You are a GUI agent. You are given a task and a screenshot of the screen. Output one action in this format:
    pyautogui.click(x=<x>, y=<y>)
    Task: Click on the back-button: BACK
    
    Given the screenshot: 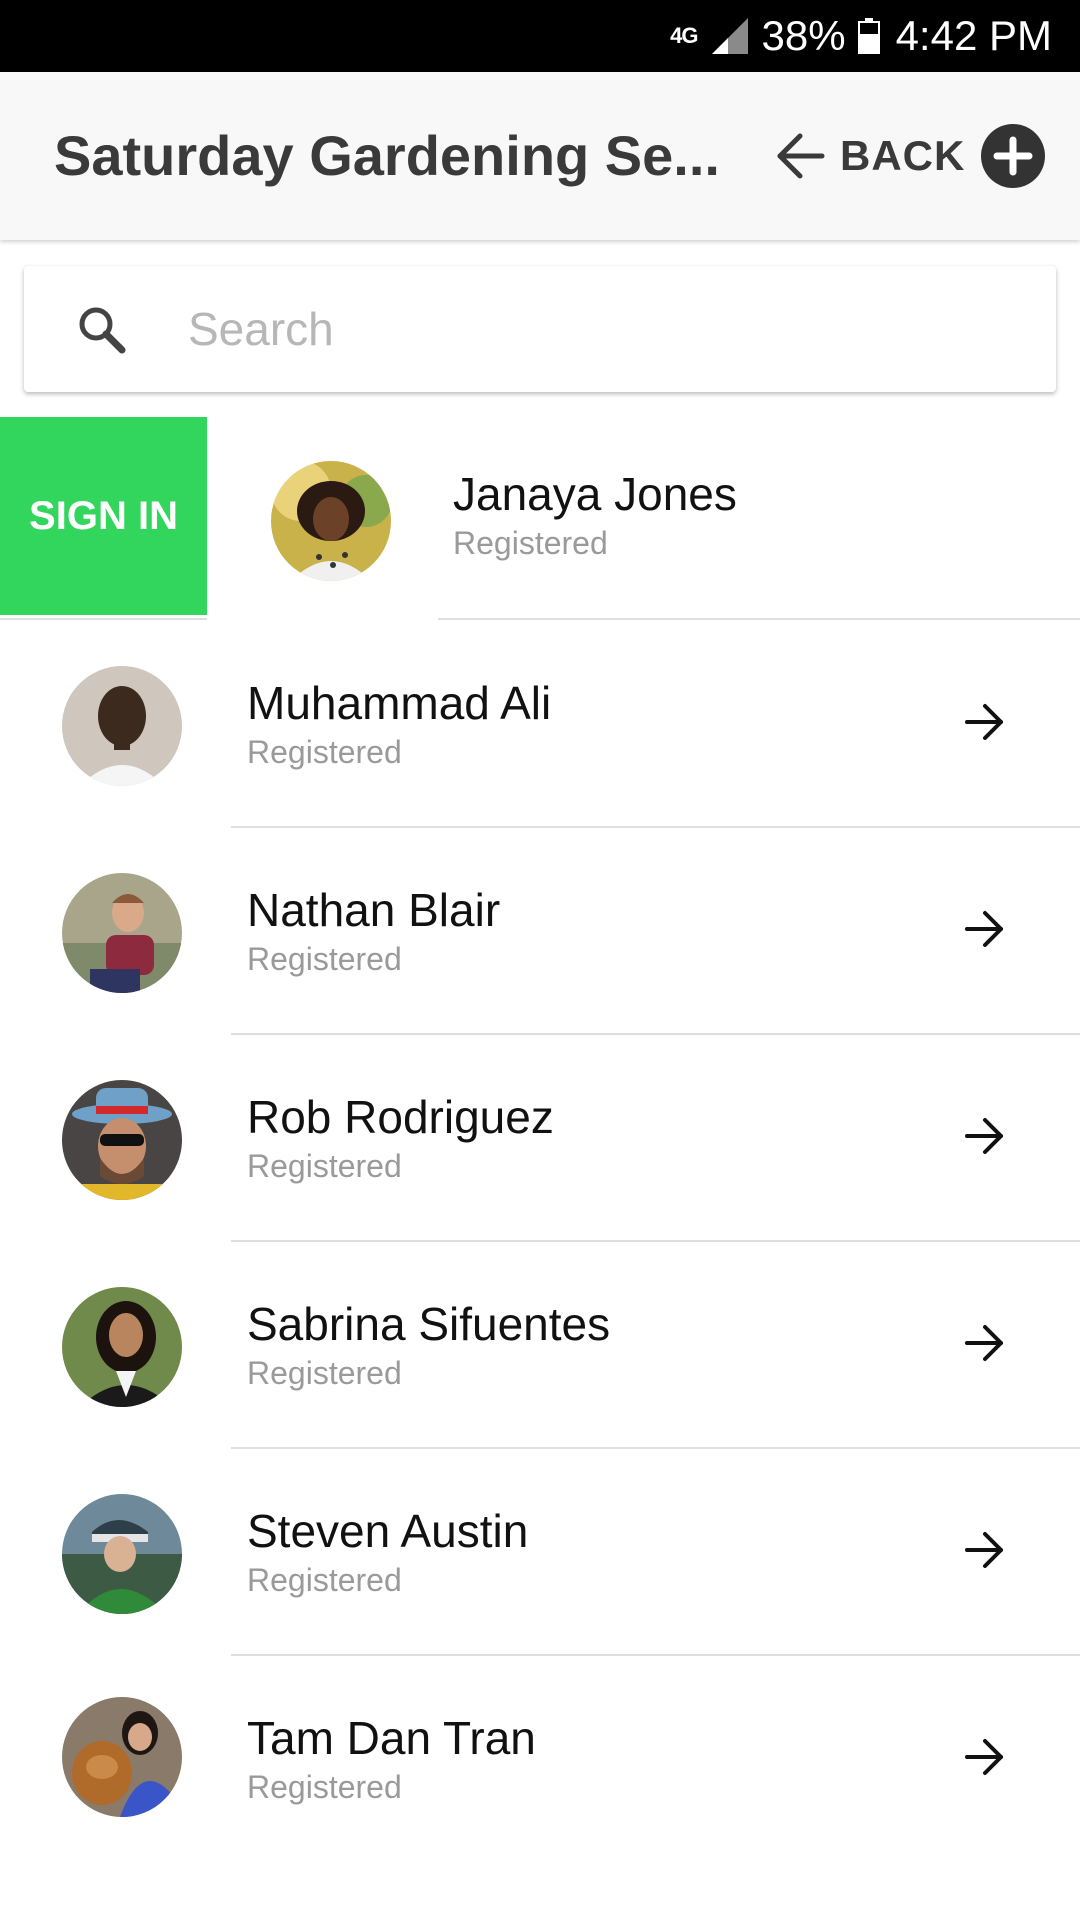 What is the action you would take?
    pyautogui.click(x=869, y=156)
    